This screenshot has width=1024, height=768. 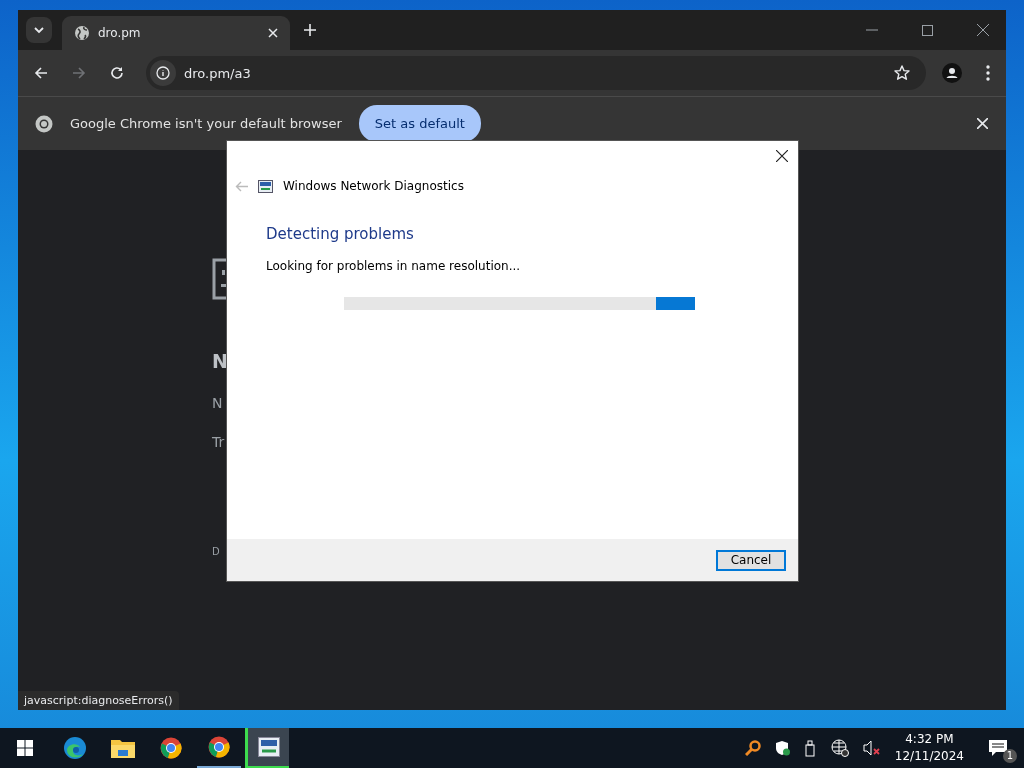 I want to click on error-page-icon, so click(x=220, y=279).